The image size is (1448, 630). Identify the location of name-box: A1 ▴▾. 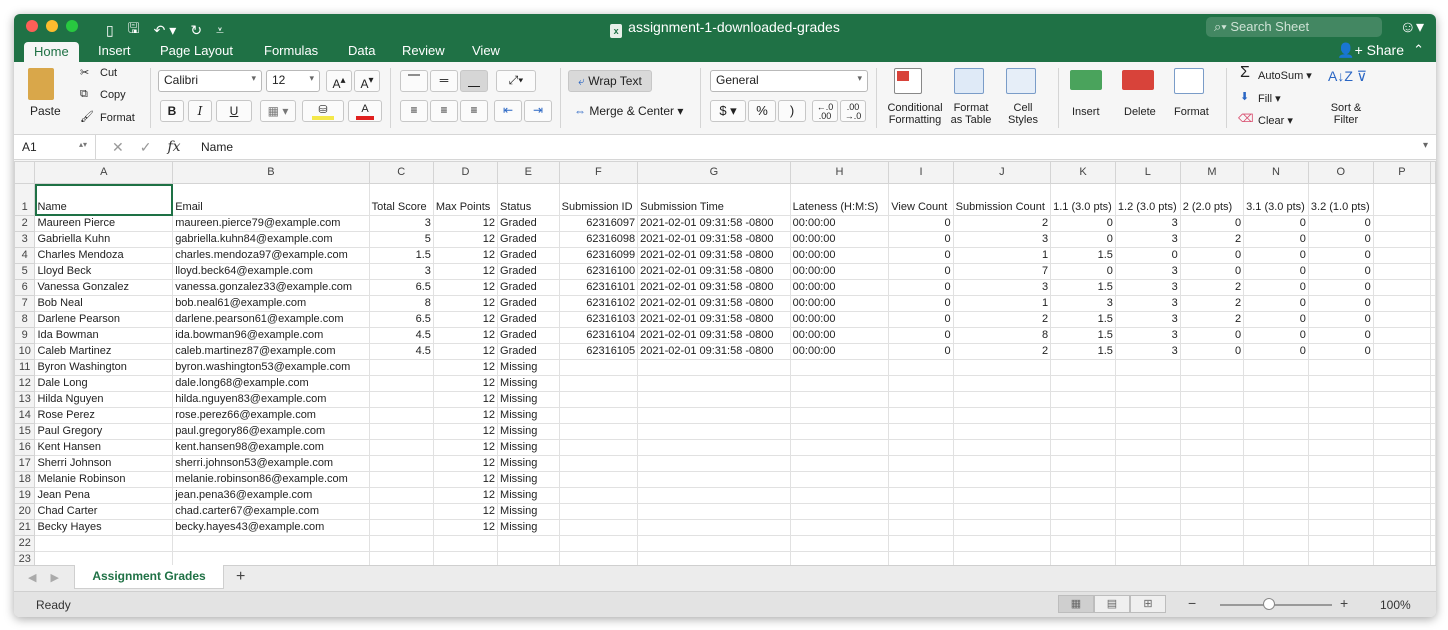
(55, 147).